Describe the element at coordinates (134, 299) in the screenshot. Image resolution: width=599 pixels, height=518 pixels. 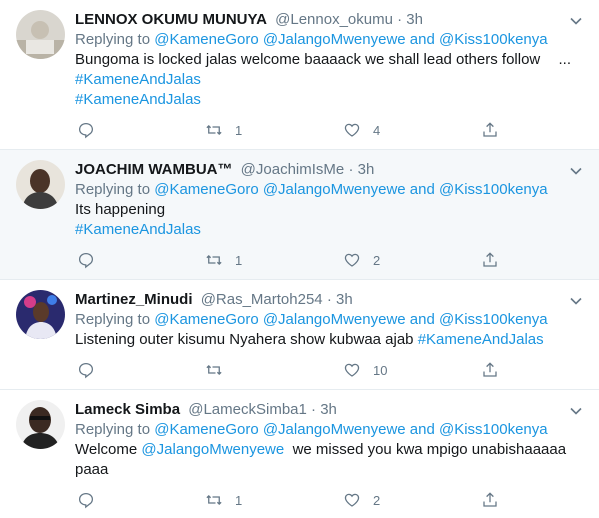
I see `author-name: Martinez_Minudi` at that location.